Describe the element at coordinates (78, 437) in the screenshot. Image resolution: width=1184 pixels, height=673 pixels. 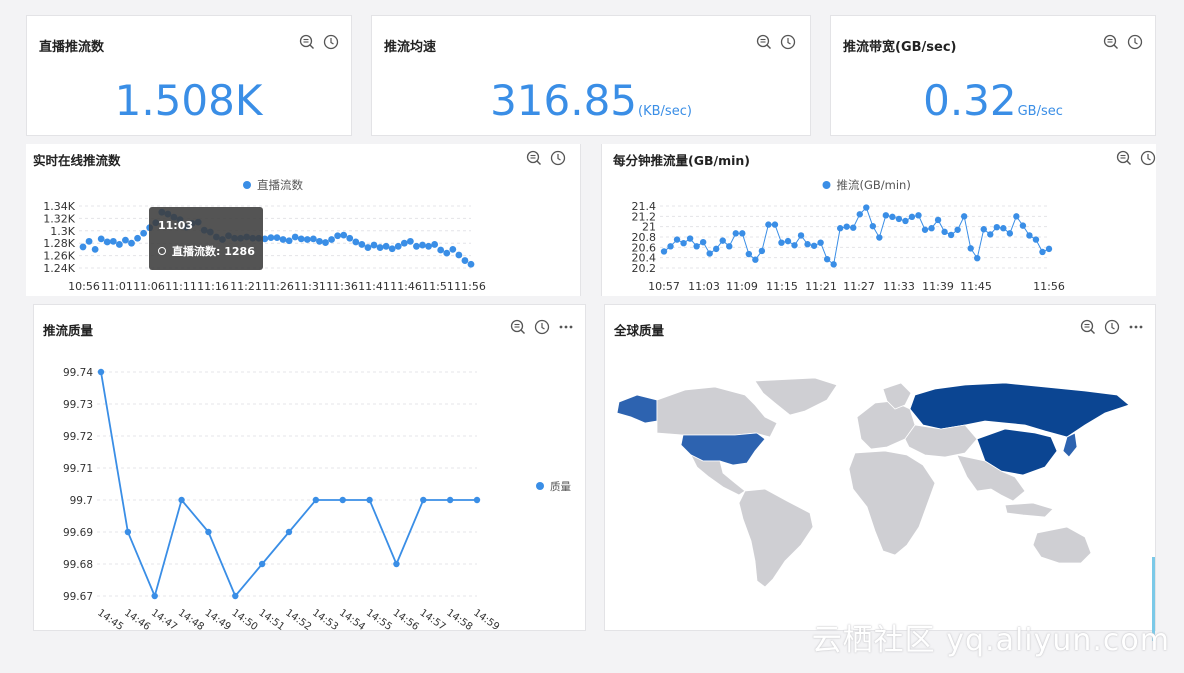
I see `y-tick-label: 99.72` at that location.